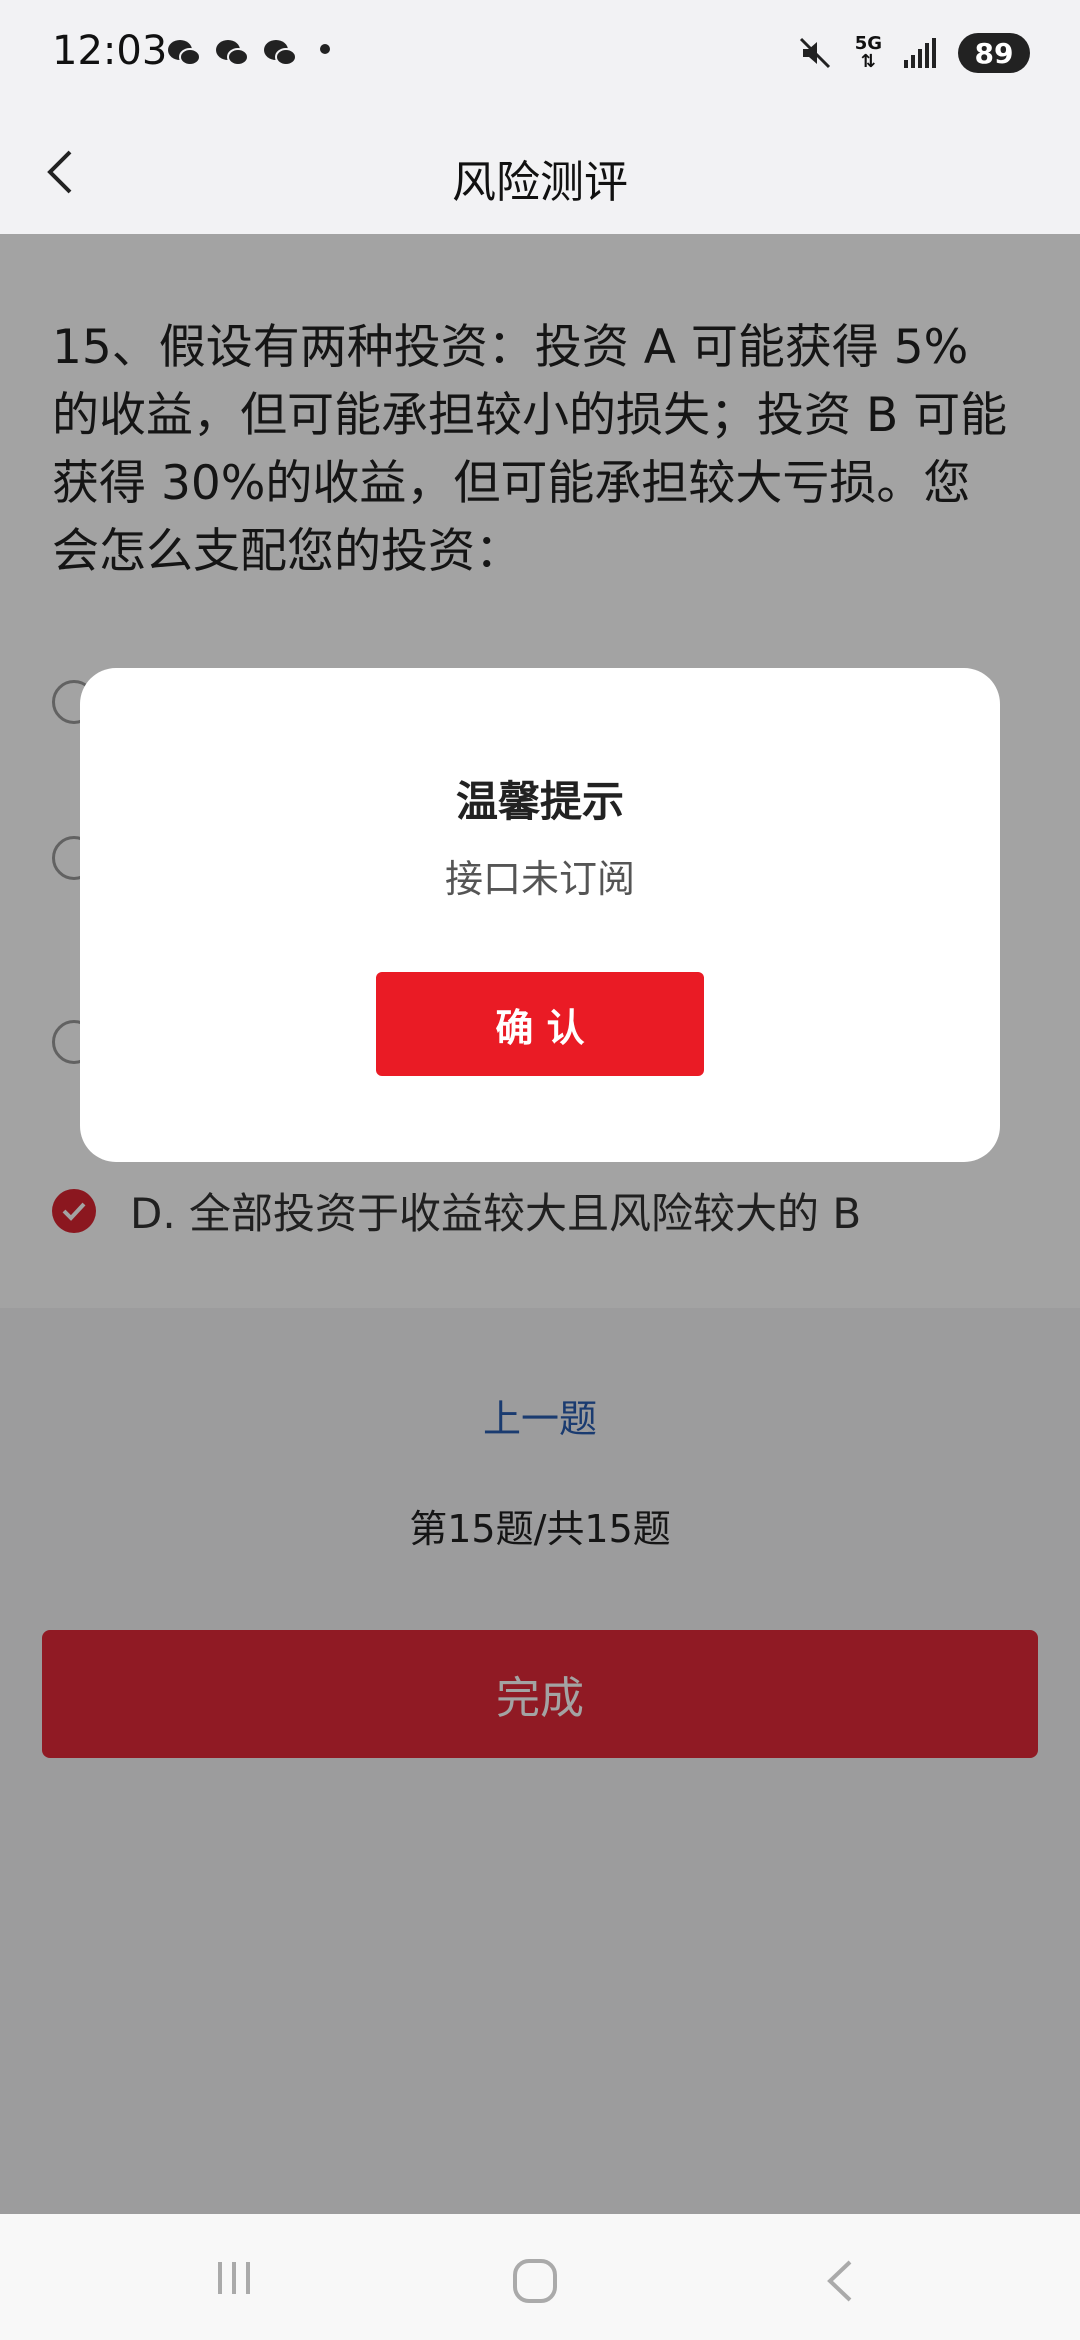  What do you see at coordinates (920, 53) in the screenshot?
I see `signal-icon` at bounding box center [920, 53].